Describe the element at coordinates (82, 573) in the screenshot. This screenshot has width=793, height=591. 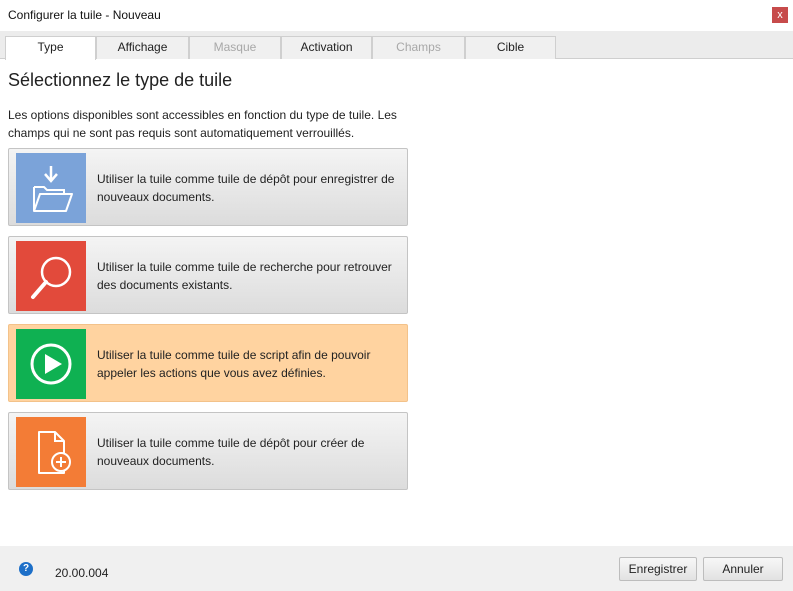
I see `version-label: 20.00.004` at that location.